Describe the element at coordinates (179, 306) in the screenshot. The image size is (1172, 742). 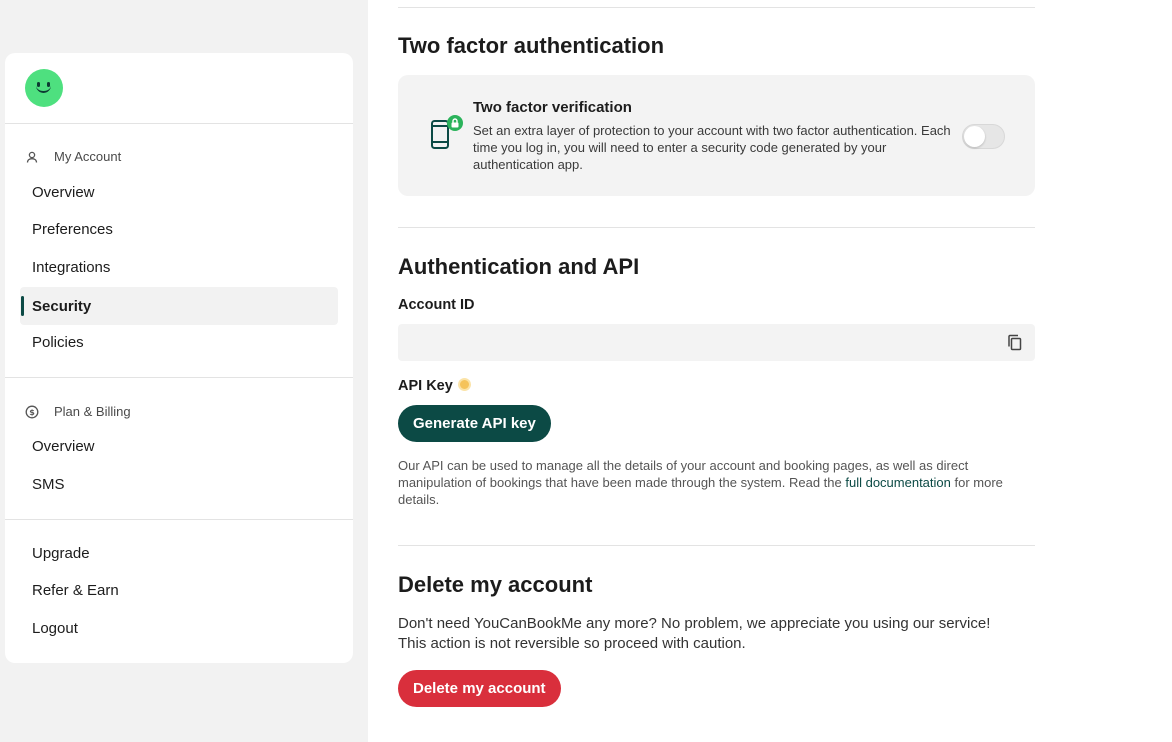
I see `sidebar-item-security: Security` at that location.